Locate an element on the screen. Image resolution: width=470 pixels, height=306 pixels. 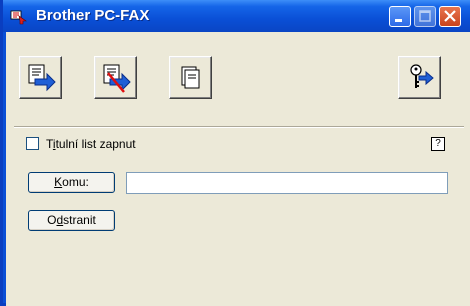
minimize-button is located at coordinates (400, 16).